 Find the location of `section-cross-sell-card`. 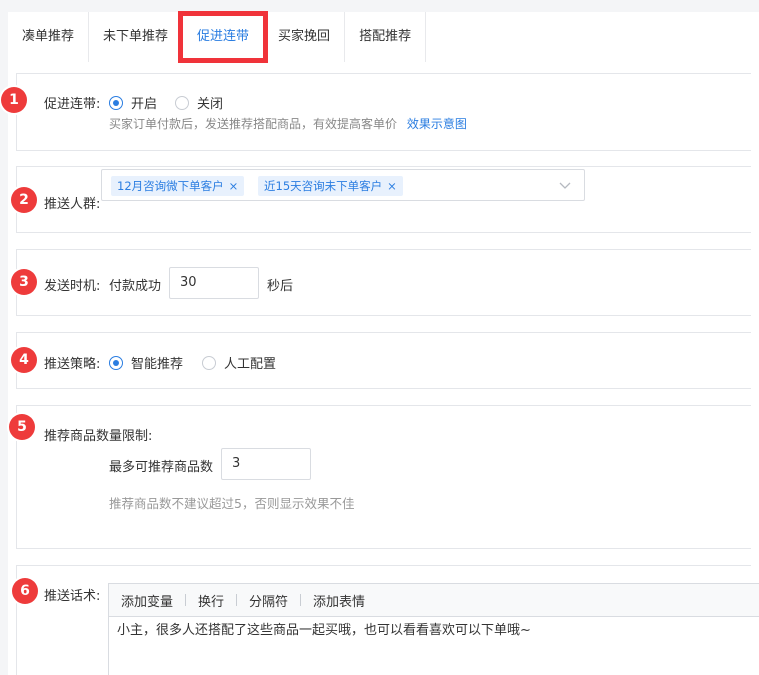

section-cross-sell-card is located at coordinates (383, 112).